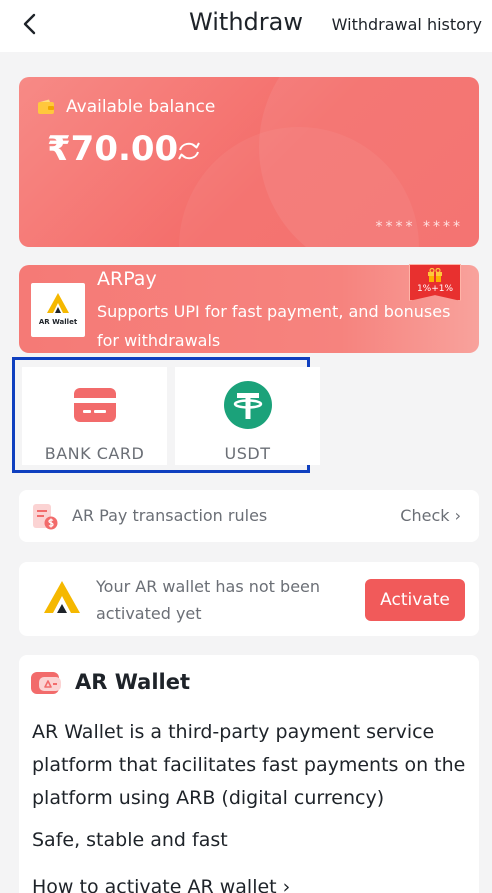 This screenshot has width=492, height=893. I want to click on bank-card-option: BANK CARD, so click(94, 416).